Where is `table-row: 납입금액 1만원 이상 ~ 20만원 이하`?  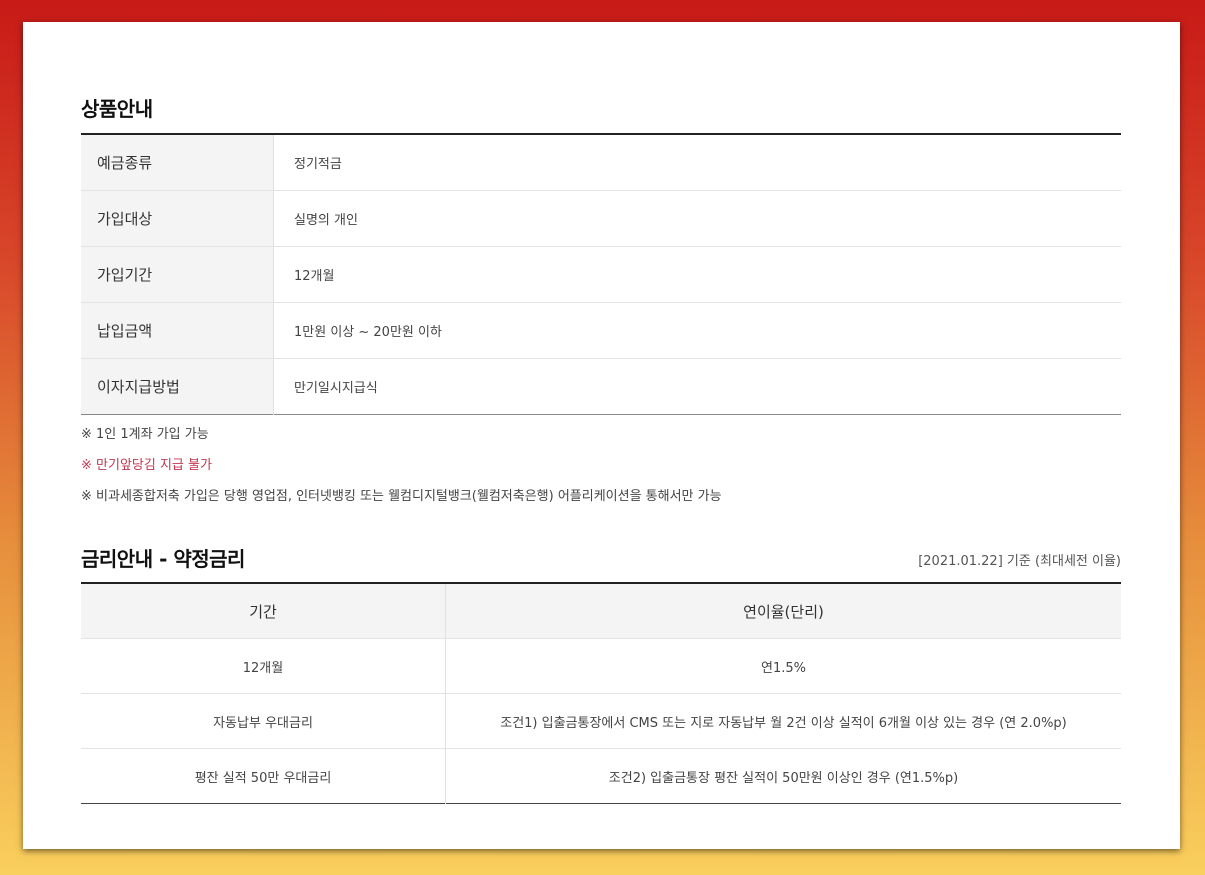
table-row: 납입금액 1만원 이상 ~ 20만원 이하 is located at coordinates (601, 330).